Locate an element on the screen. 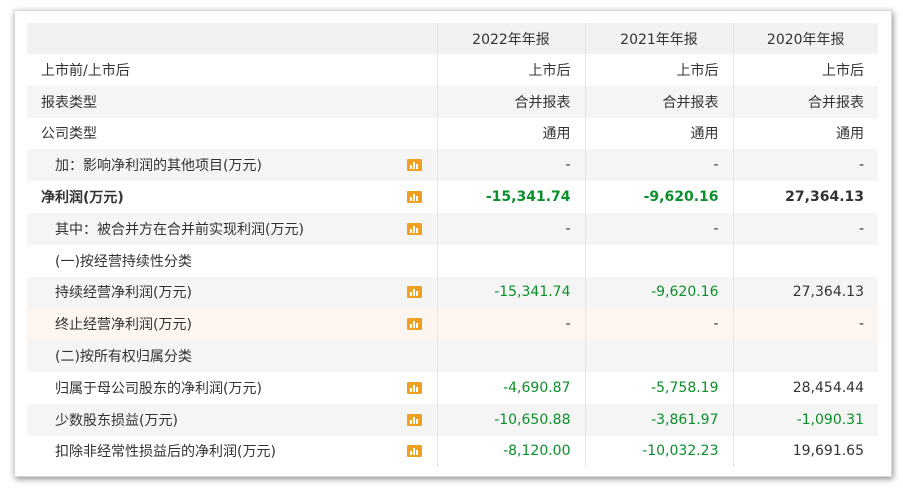  value-cell: -3,861.97 is located at coordinates (659, 419).